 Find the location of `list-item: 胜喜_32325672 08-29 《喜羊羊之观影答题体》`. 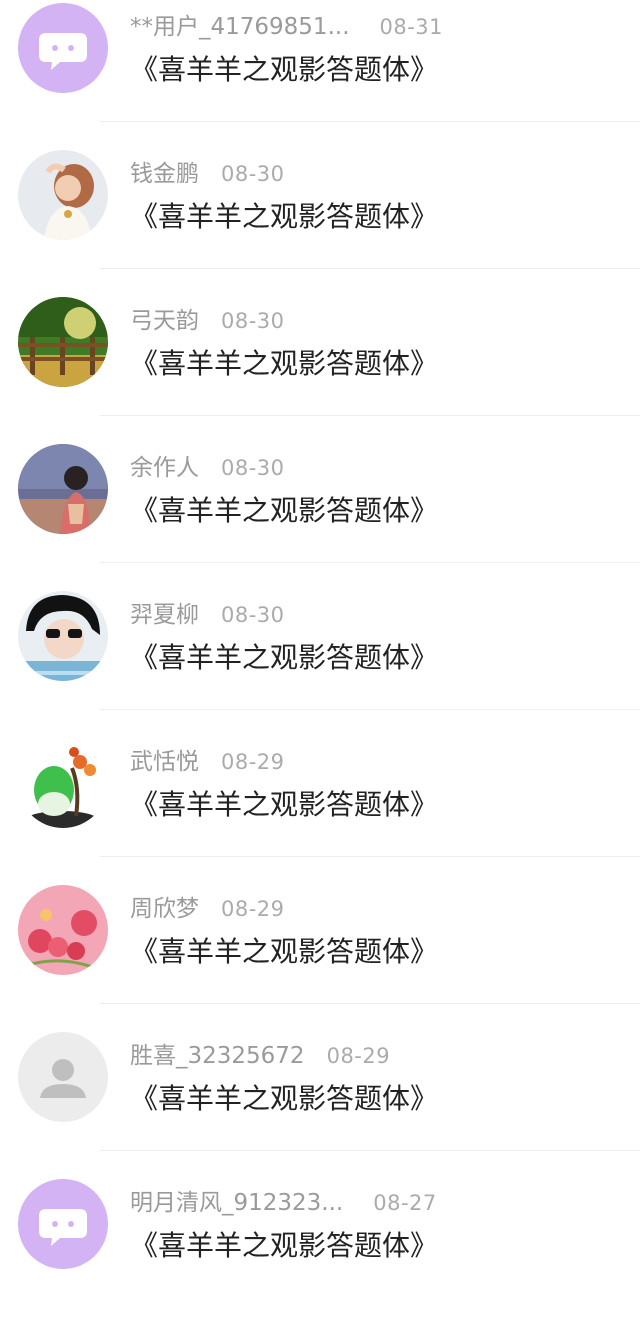

list-item: 胜喜_32325672 08-29 《喜羊羊之观影答题体》 is located at coordinates (320, 1102).